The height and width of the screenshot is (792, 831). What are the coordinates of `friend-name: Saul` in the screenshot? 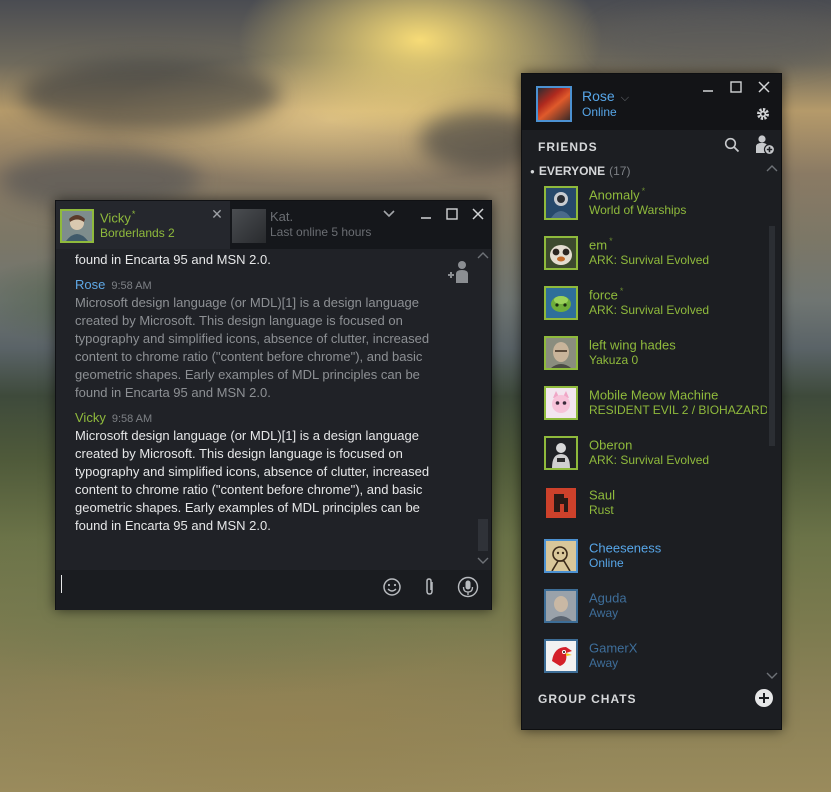 It's located at (602, 495).